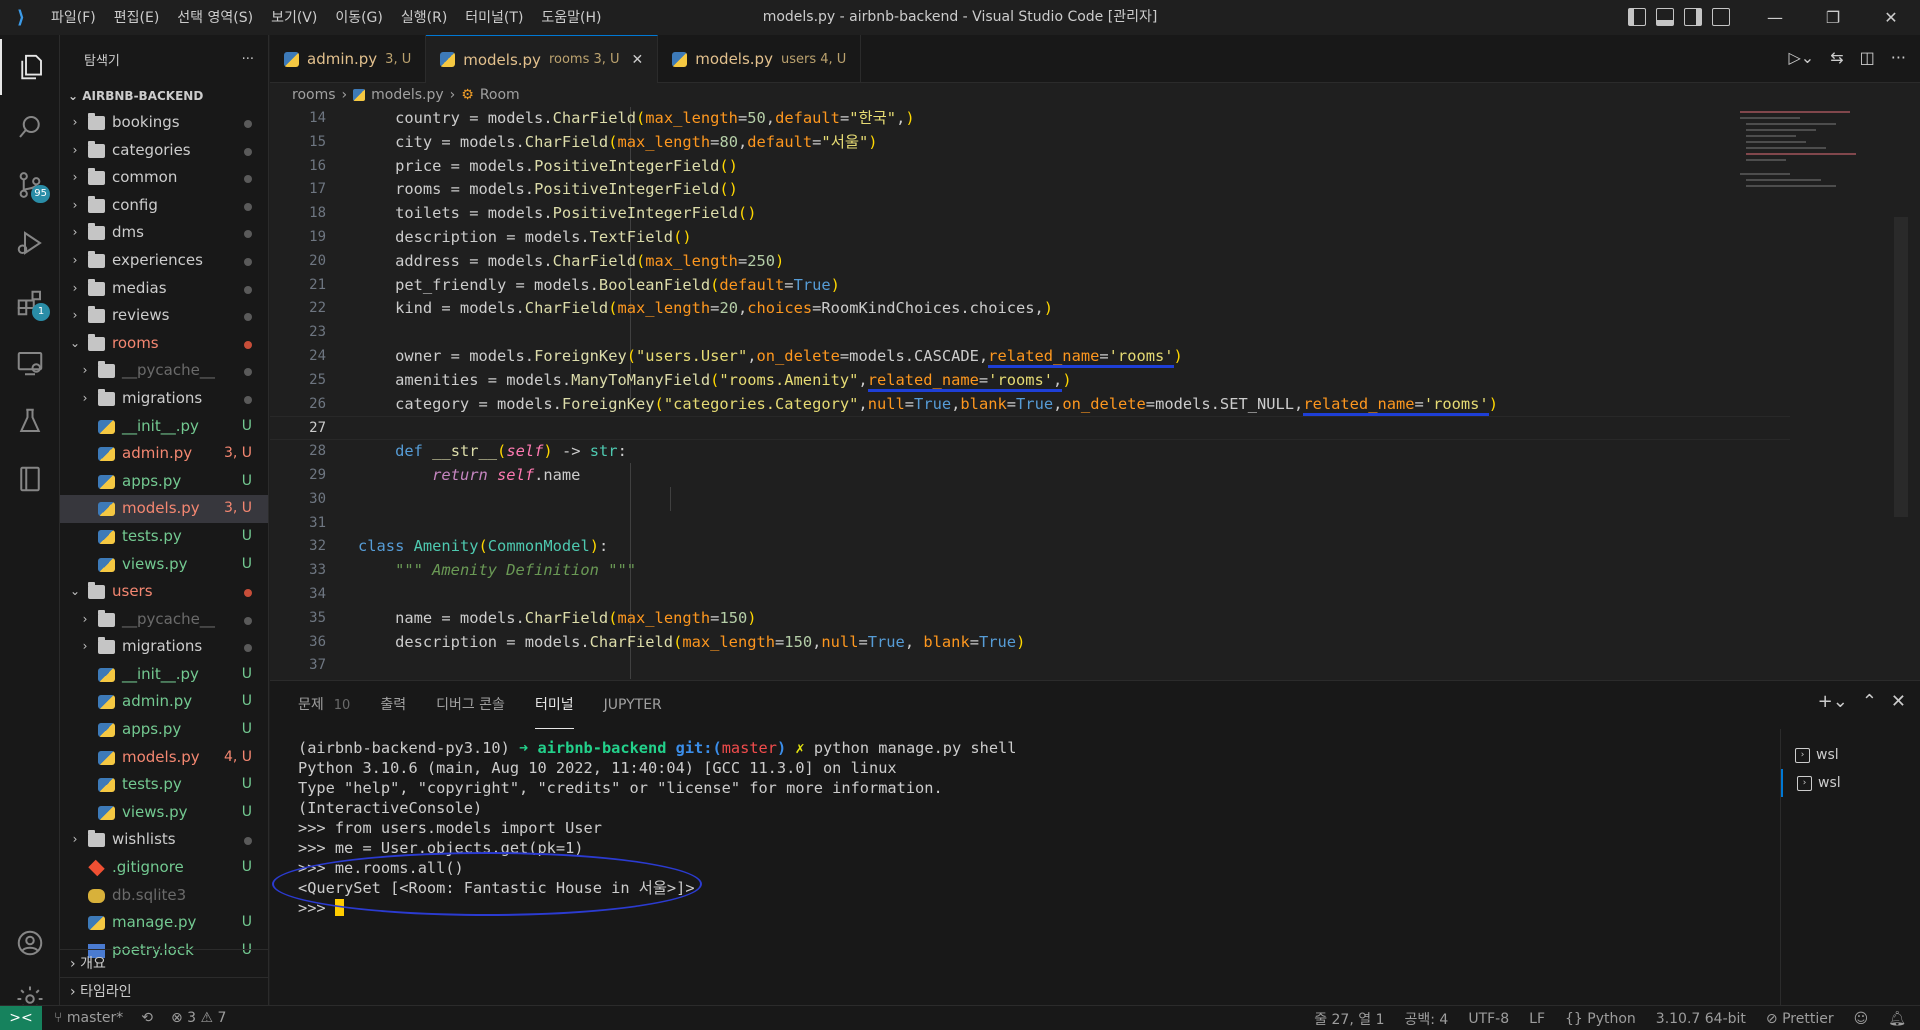 Image resolution: width=1920 pixels, height=1030 pixels. Describe the element at coordinates (30, 943) in the screenshot. I see `accounts-icon` at that location.